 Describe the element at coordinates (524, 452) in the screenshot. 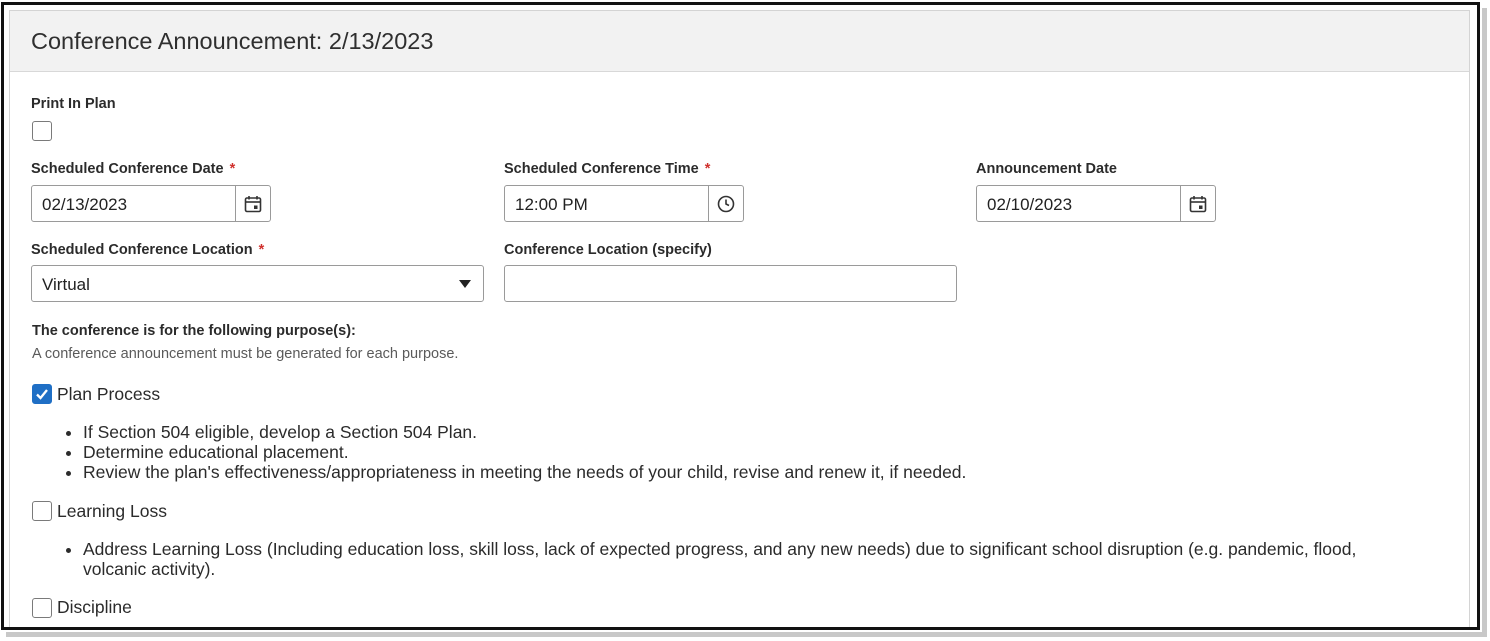

I see `list-item: Determine educational placement.` at that location.